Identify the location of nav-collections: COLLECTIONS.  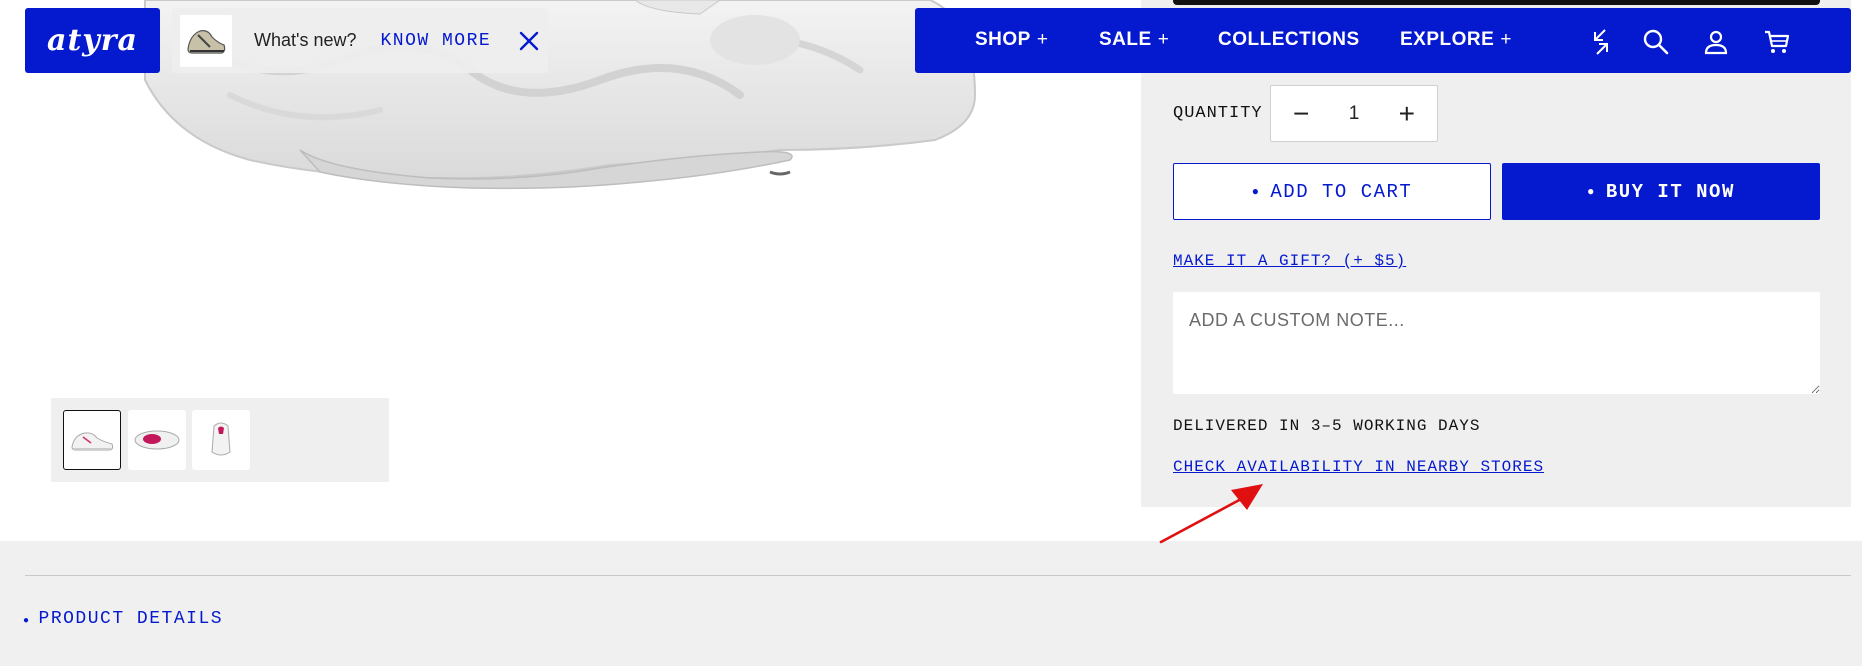
(1289, 40).